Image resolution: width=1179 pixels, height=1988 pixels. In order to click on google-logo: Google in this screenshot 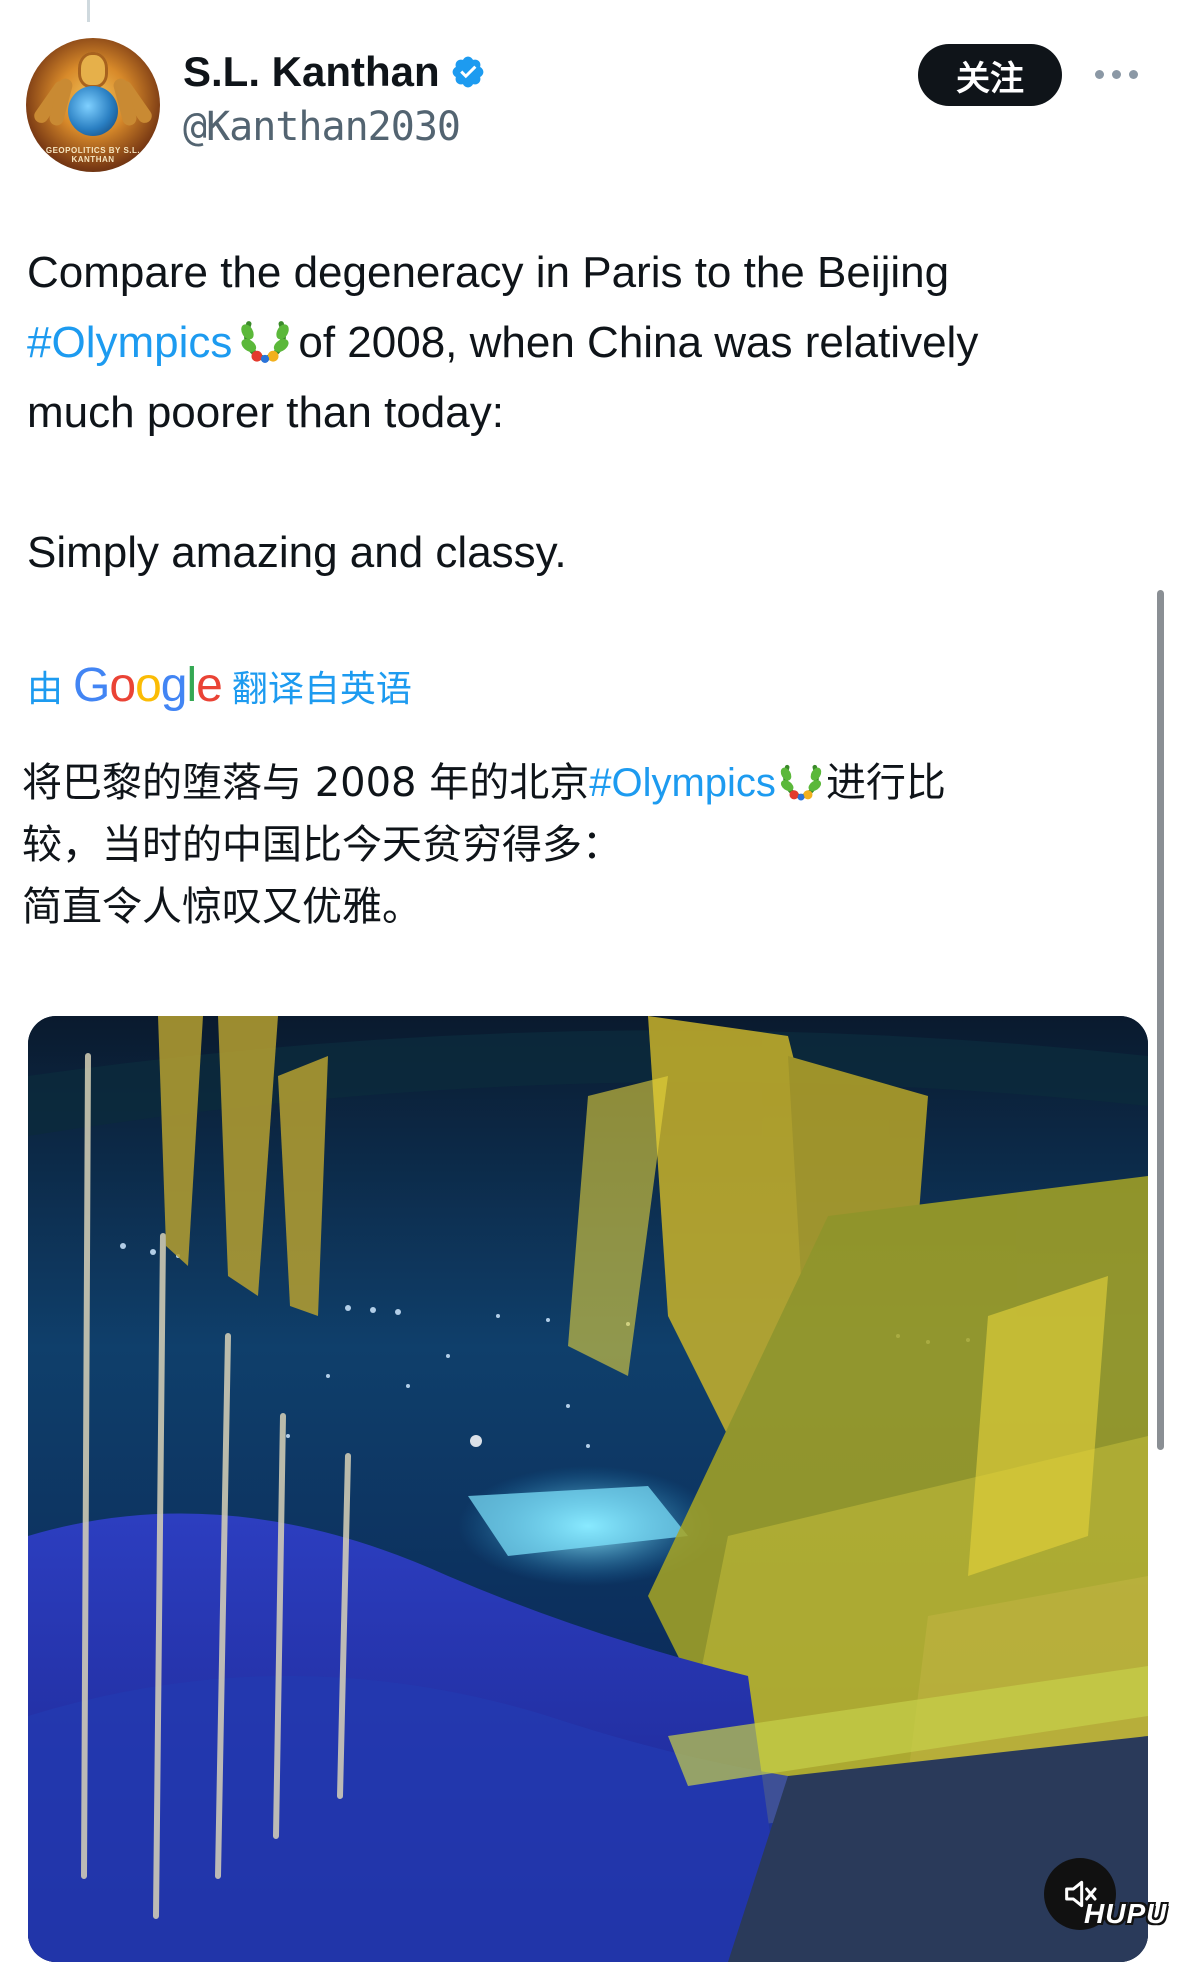, I will do `click(148, 685)`.